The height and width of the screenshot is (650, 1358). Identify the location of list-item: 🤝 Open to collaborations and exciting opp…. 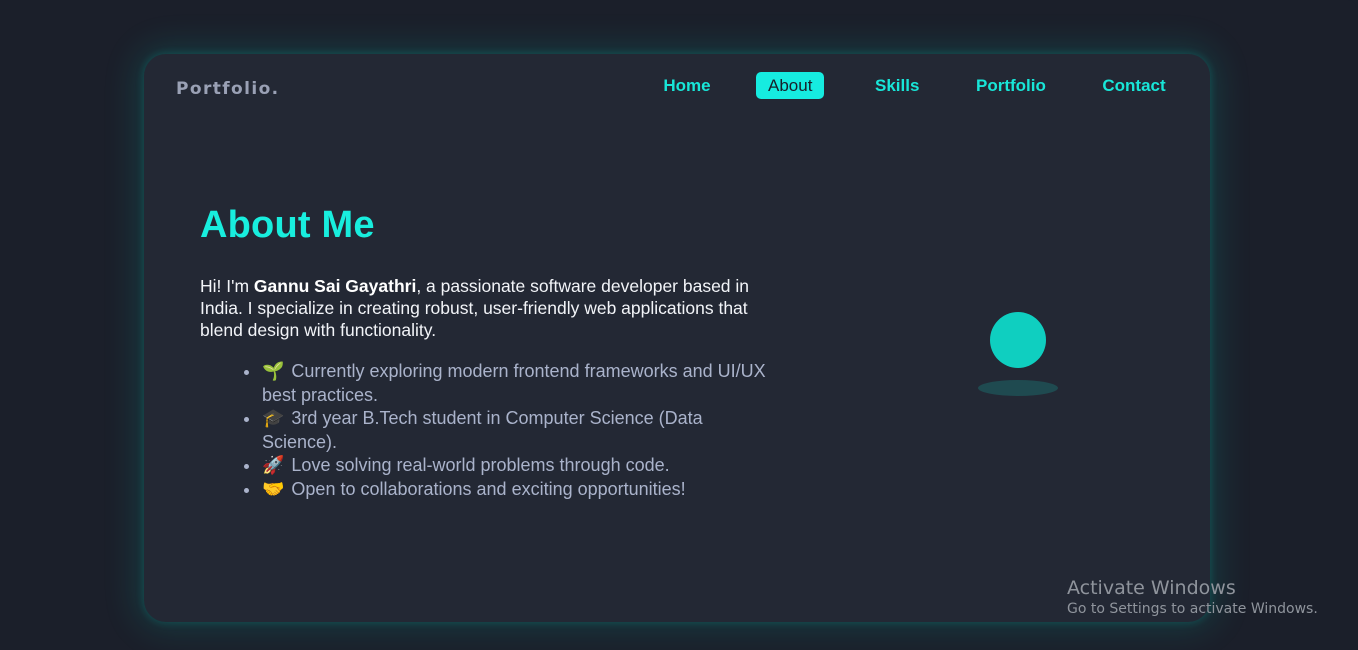
(512, 490).